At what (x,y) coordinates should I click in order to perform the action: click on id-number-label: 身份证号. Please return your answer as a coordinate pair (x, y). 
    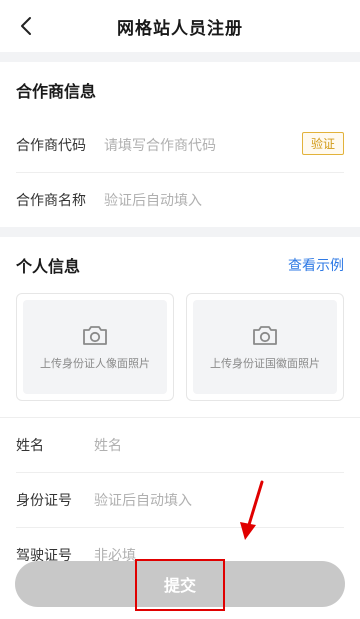
    Looking at the image, I should click on (44, 501).